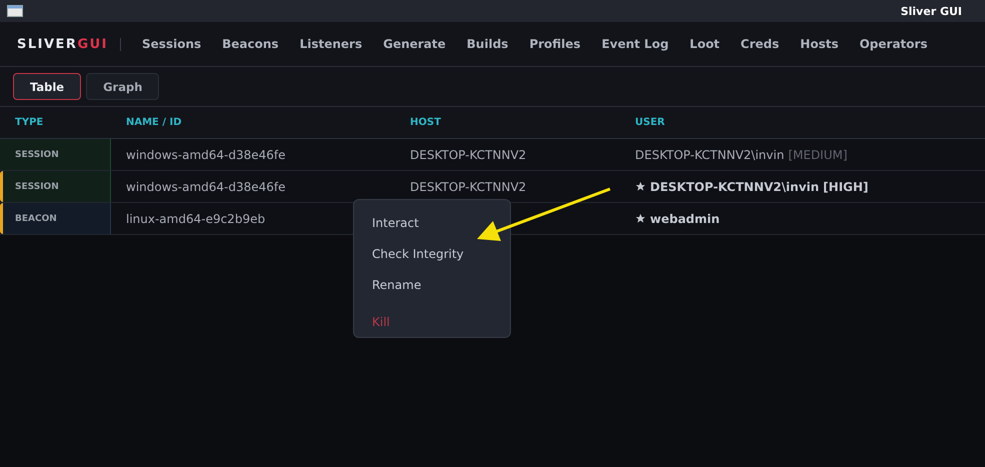 The height and width of the screenshot is (467, 985). What do you see at coordinates (414, 44) in the screenshot?
I see `nav-link: Generate` at bounding box center [414, 44].